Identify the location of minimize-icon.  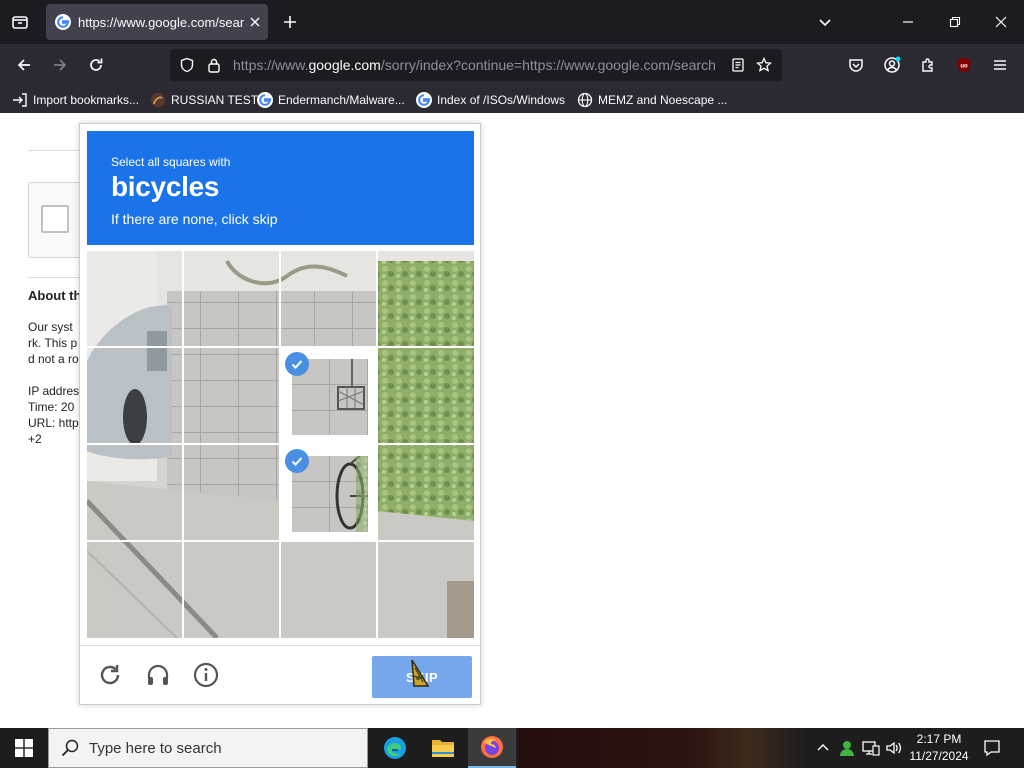
(908, 22).